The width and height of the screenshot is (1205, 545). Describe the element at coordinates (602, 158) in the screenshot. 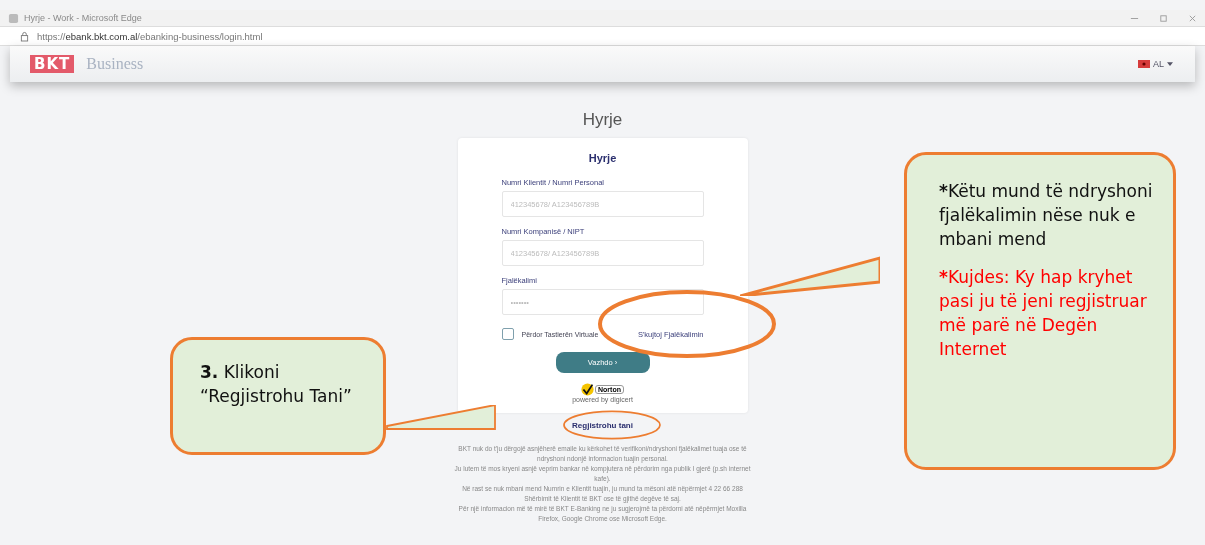

I see `card-title: Hyrje` at that location.